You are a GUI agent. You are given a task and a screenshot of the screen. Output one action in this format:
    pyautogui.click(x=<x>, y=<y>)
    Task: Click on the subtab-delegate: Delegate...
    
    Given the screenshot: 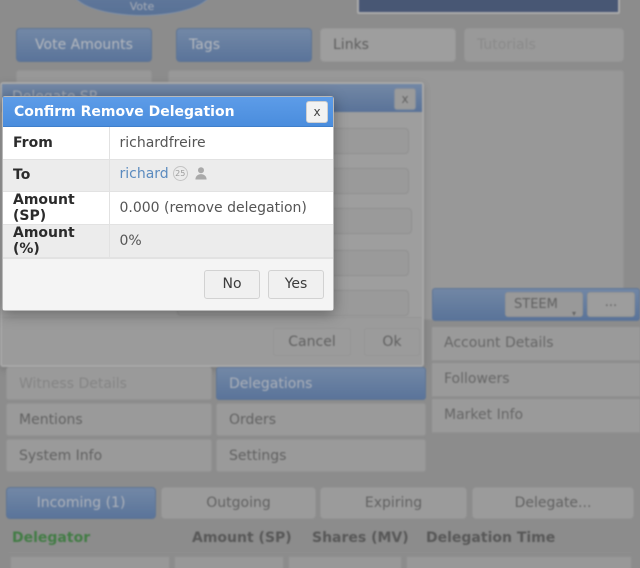 What is the action you would take?
    pyautogui.click(x=553, y=503)
    